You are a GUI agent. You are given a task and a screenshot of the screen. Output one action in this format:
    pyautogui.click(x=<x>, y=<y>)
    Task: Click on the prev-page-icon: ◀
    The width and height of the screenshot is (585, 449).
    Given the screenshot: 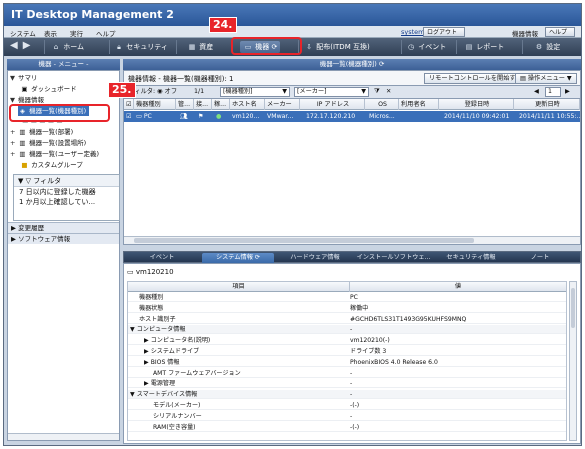 What is the action you would take?
    pyautogui.click(x=536, y=92)
    